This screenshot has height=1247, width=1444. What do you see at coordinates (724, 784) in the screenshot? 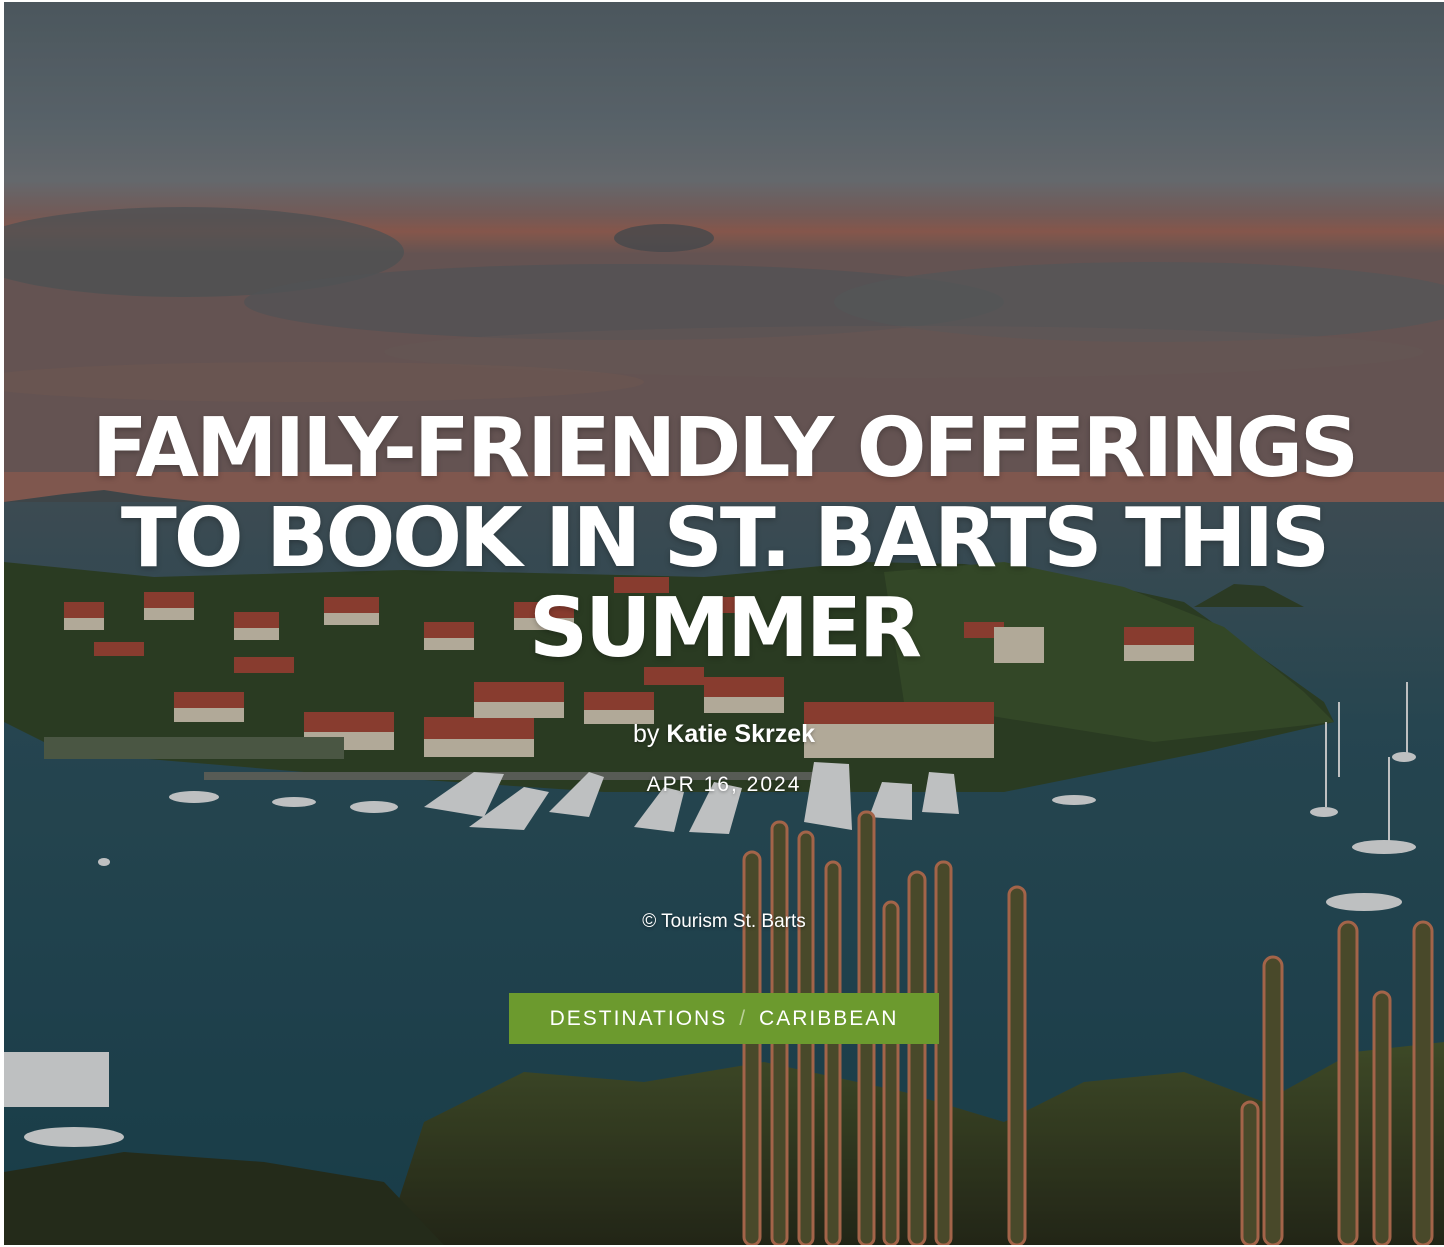
I see `article-date: APR 16, 2024` at bounding box center [724, 784].